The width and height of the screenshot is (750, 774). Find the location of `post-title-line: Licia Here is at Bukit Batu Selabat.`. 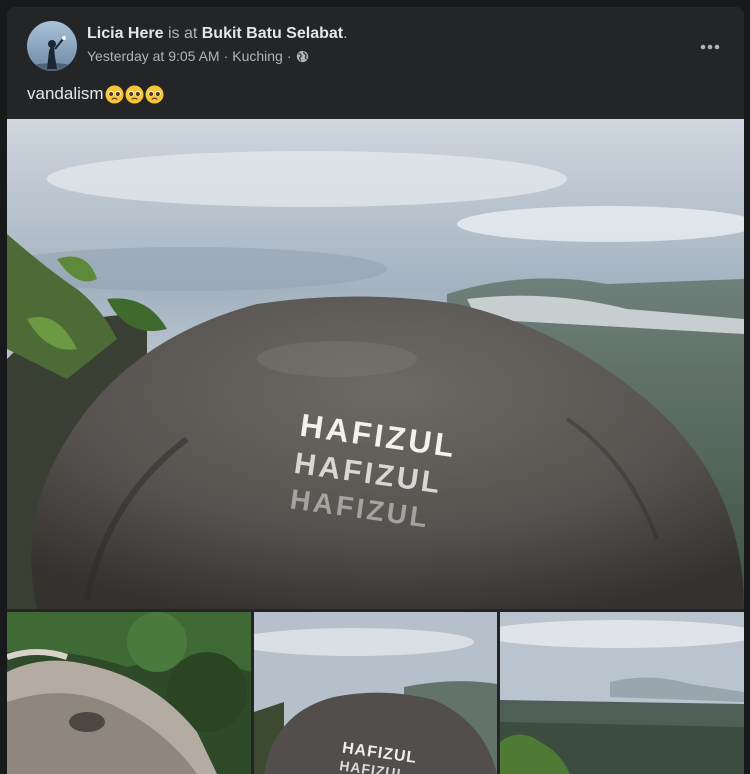

post-title-line: Licia Here is at Bukit Batu Selabat. is located at coordinates (217, 34).